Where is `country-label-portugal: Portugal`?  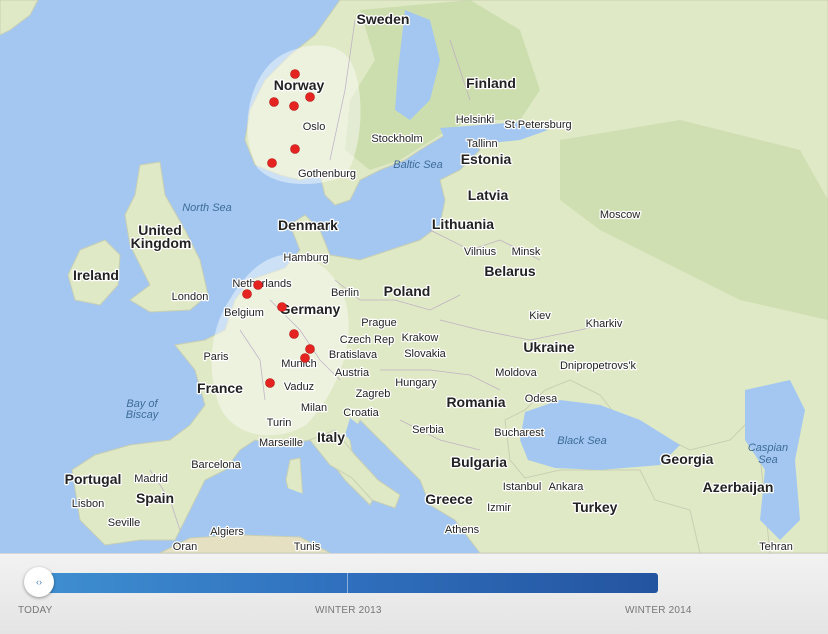
country-label-portugal: Portugal is located at coordinates (93, 479).